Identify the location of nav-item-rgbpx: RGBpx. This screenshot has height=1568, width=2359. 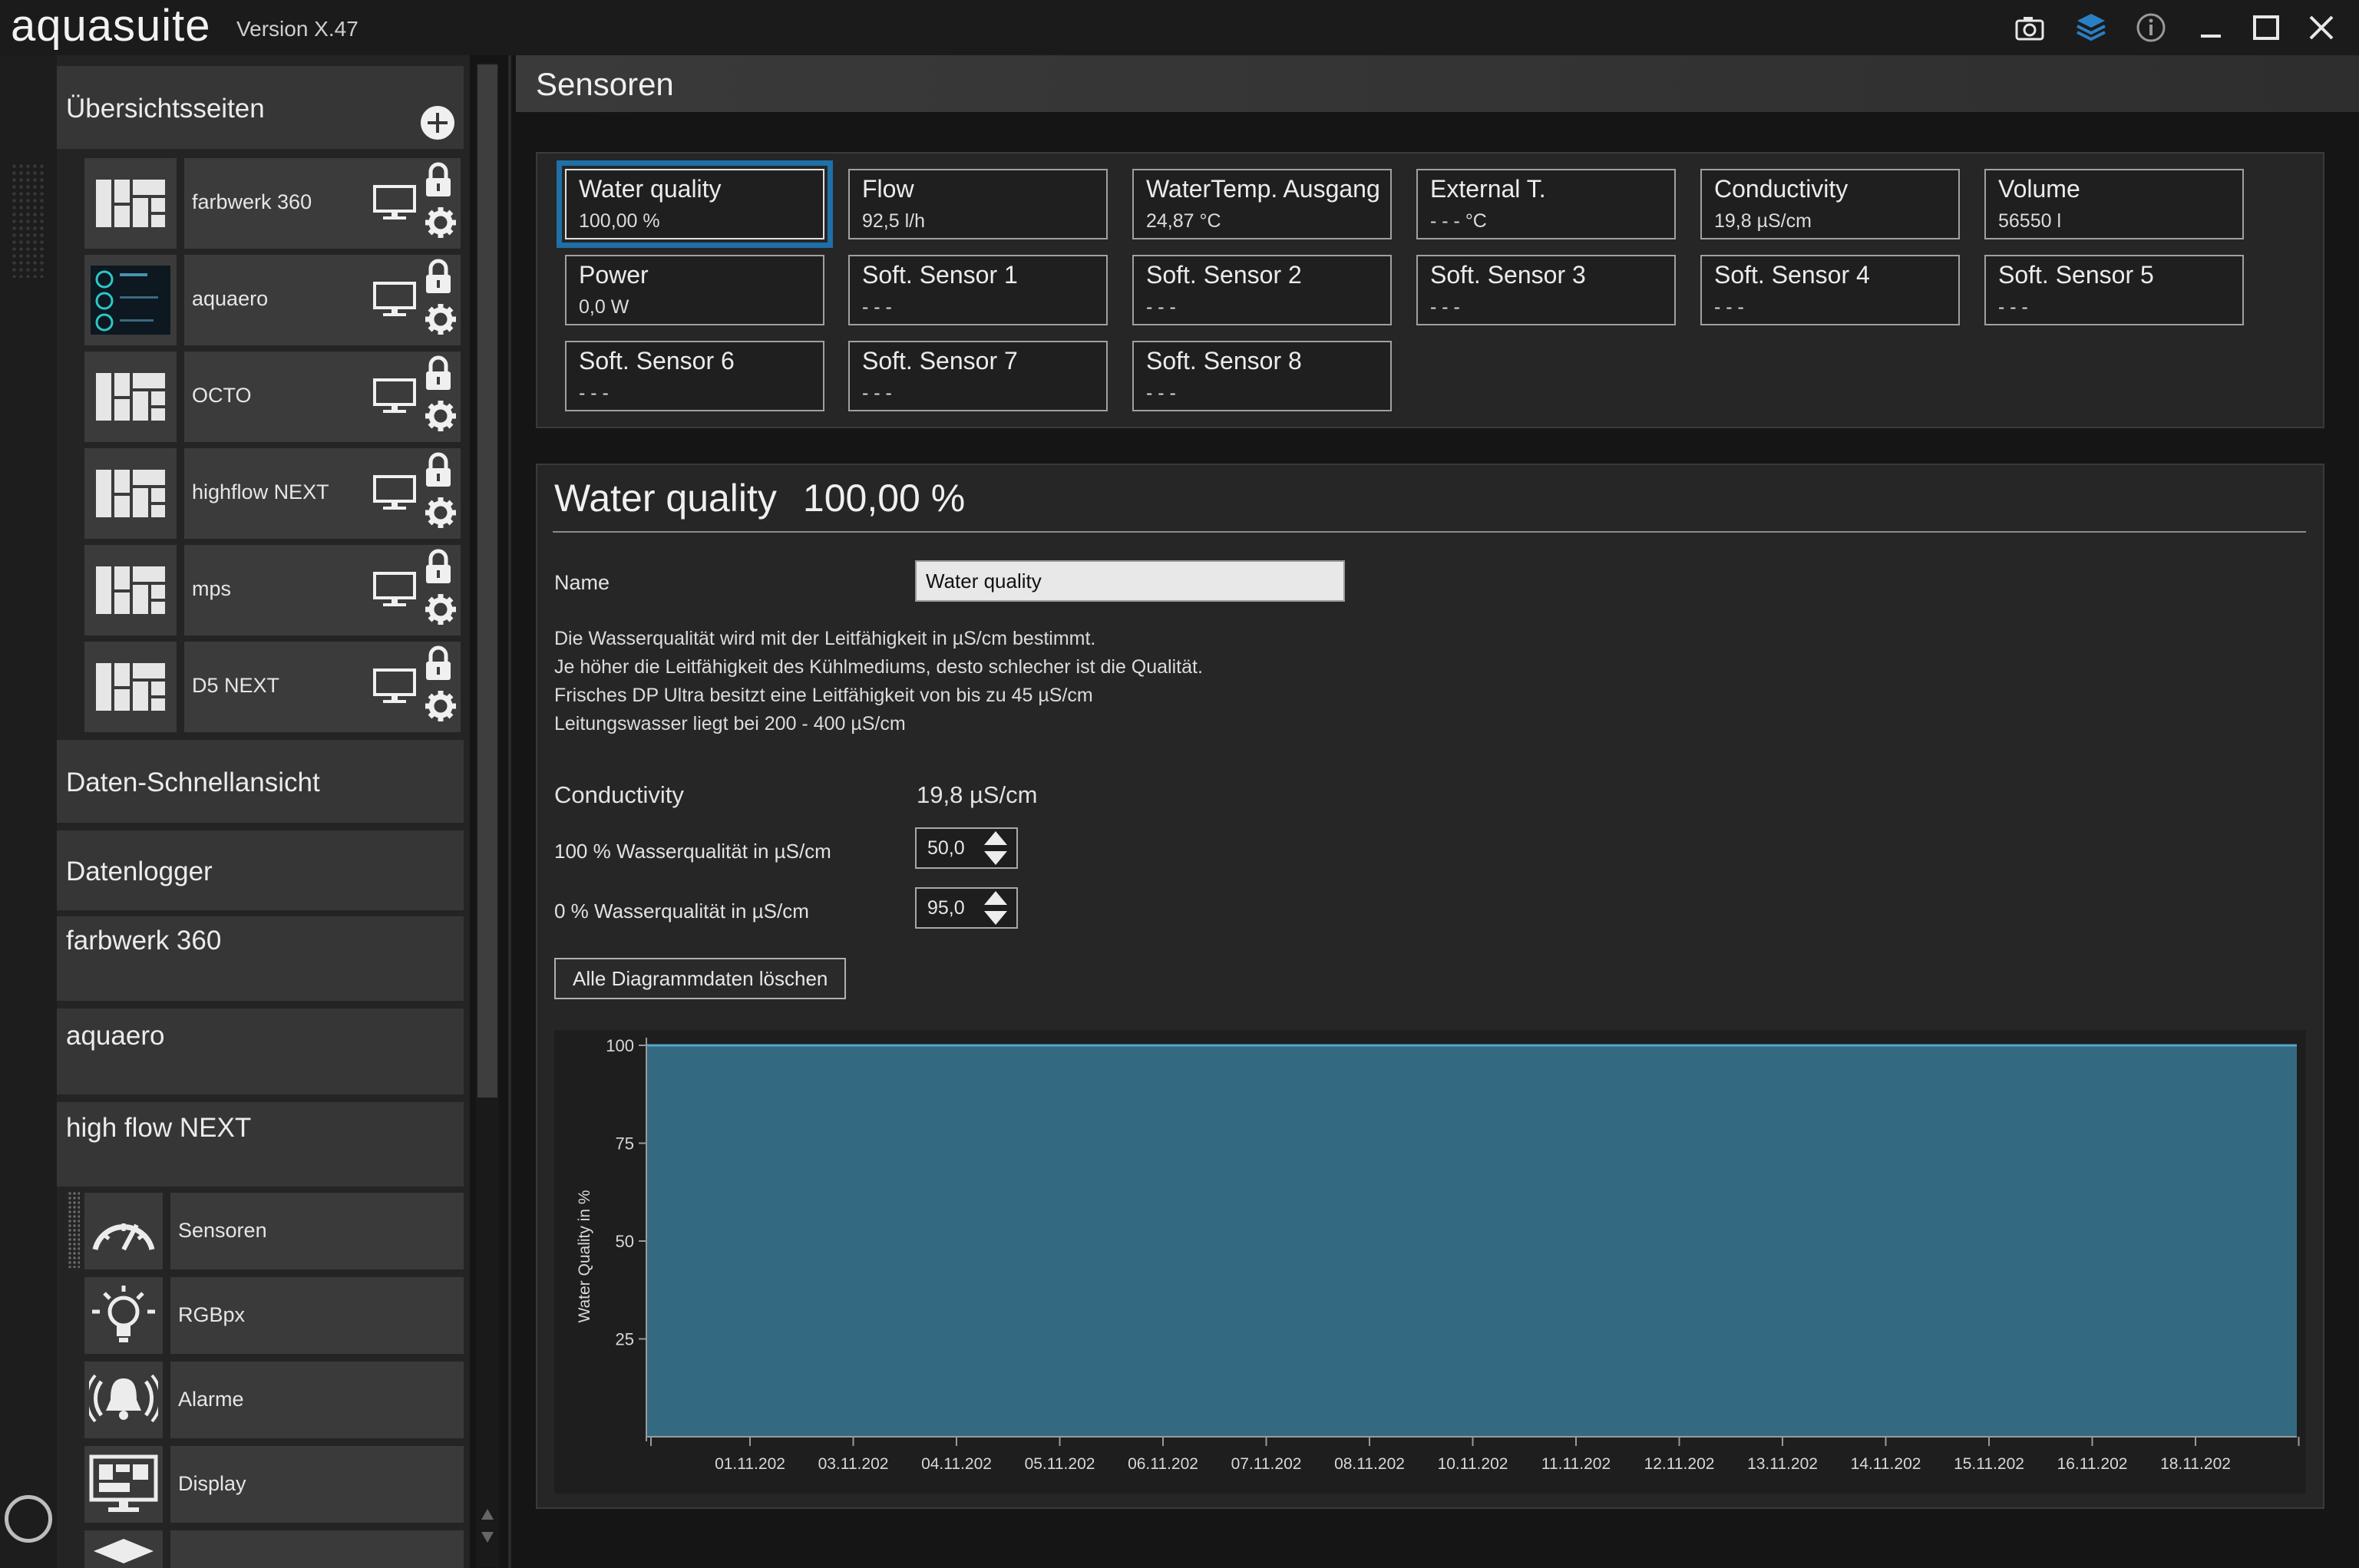
(317, 1315).